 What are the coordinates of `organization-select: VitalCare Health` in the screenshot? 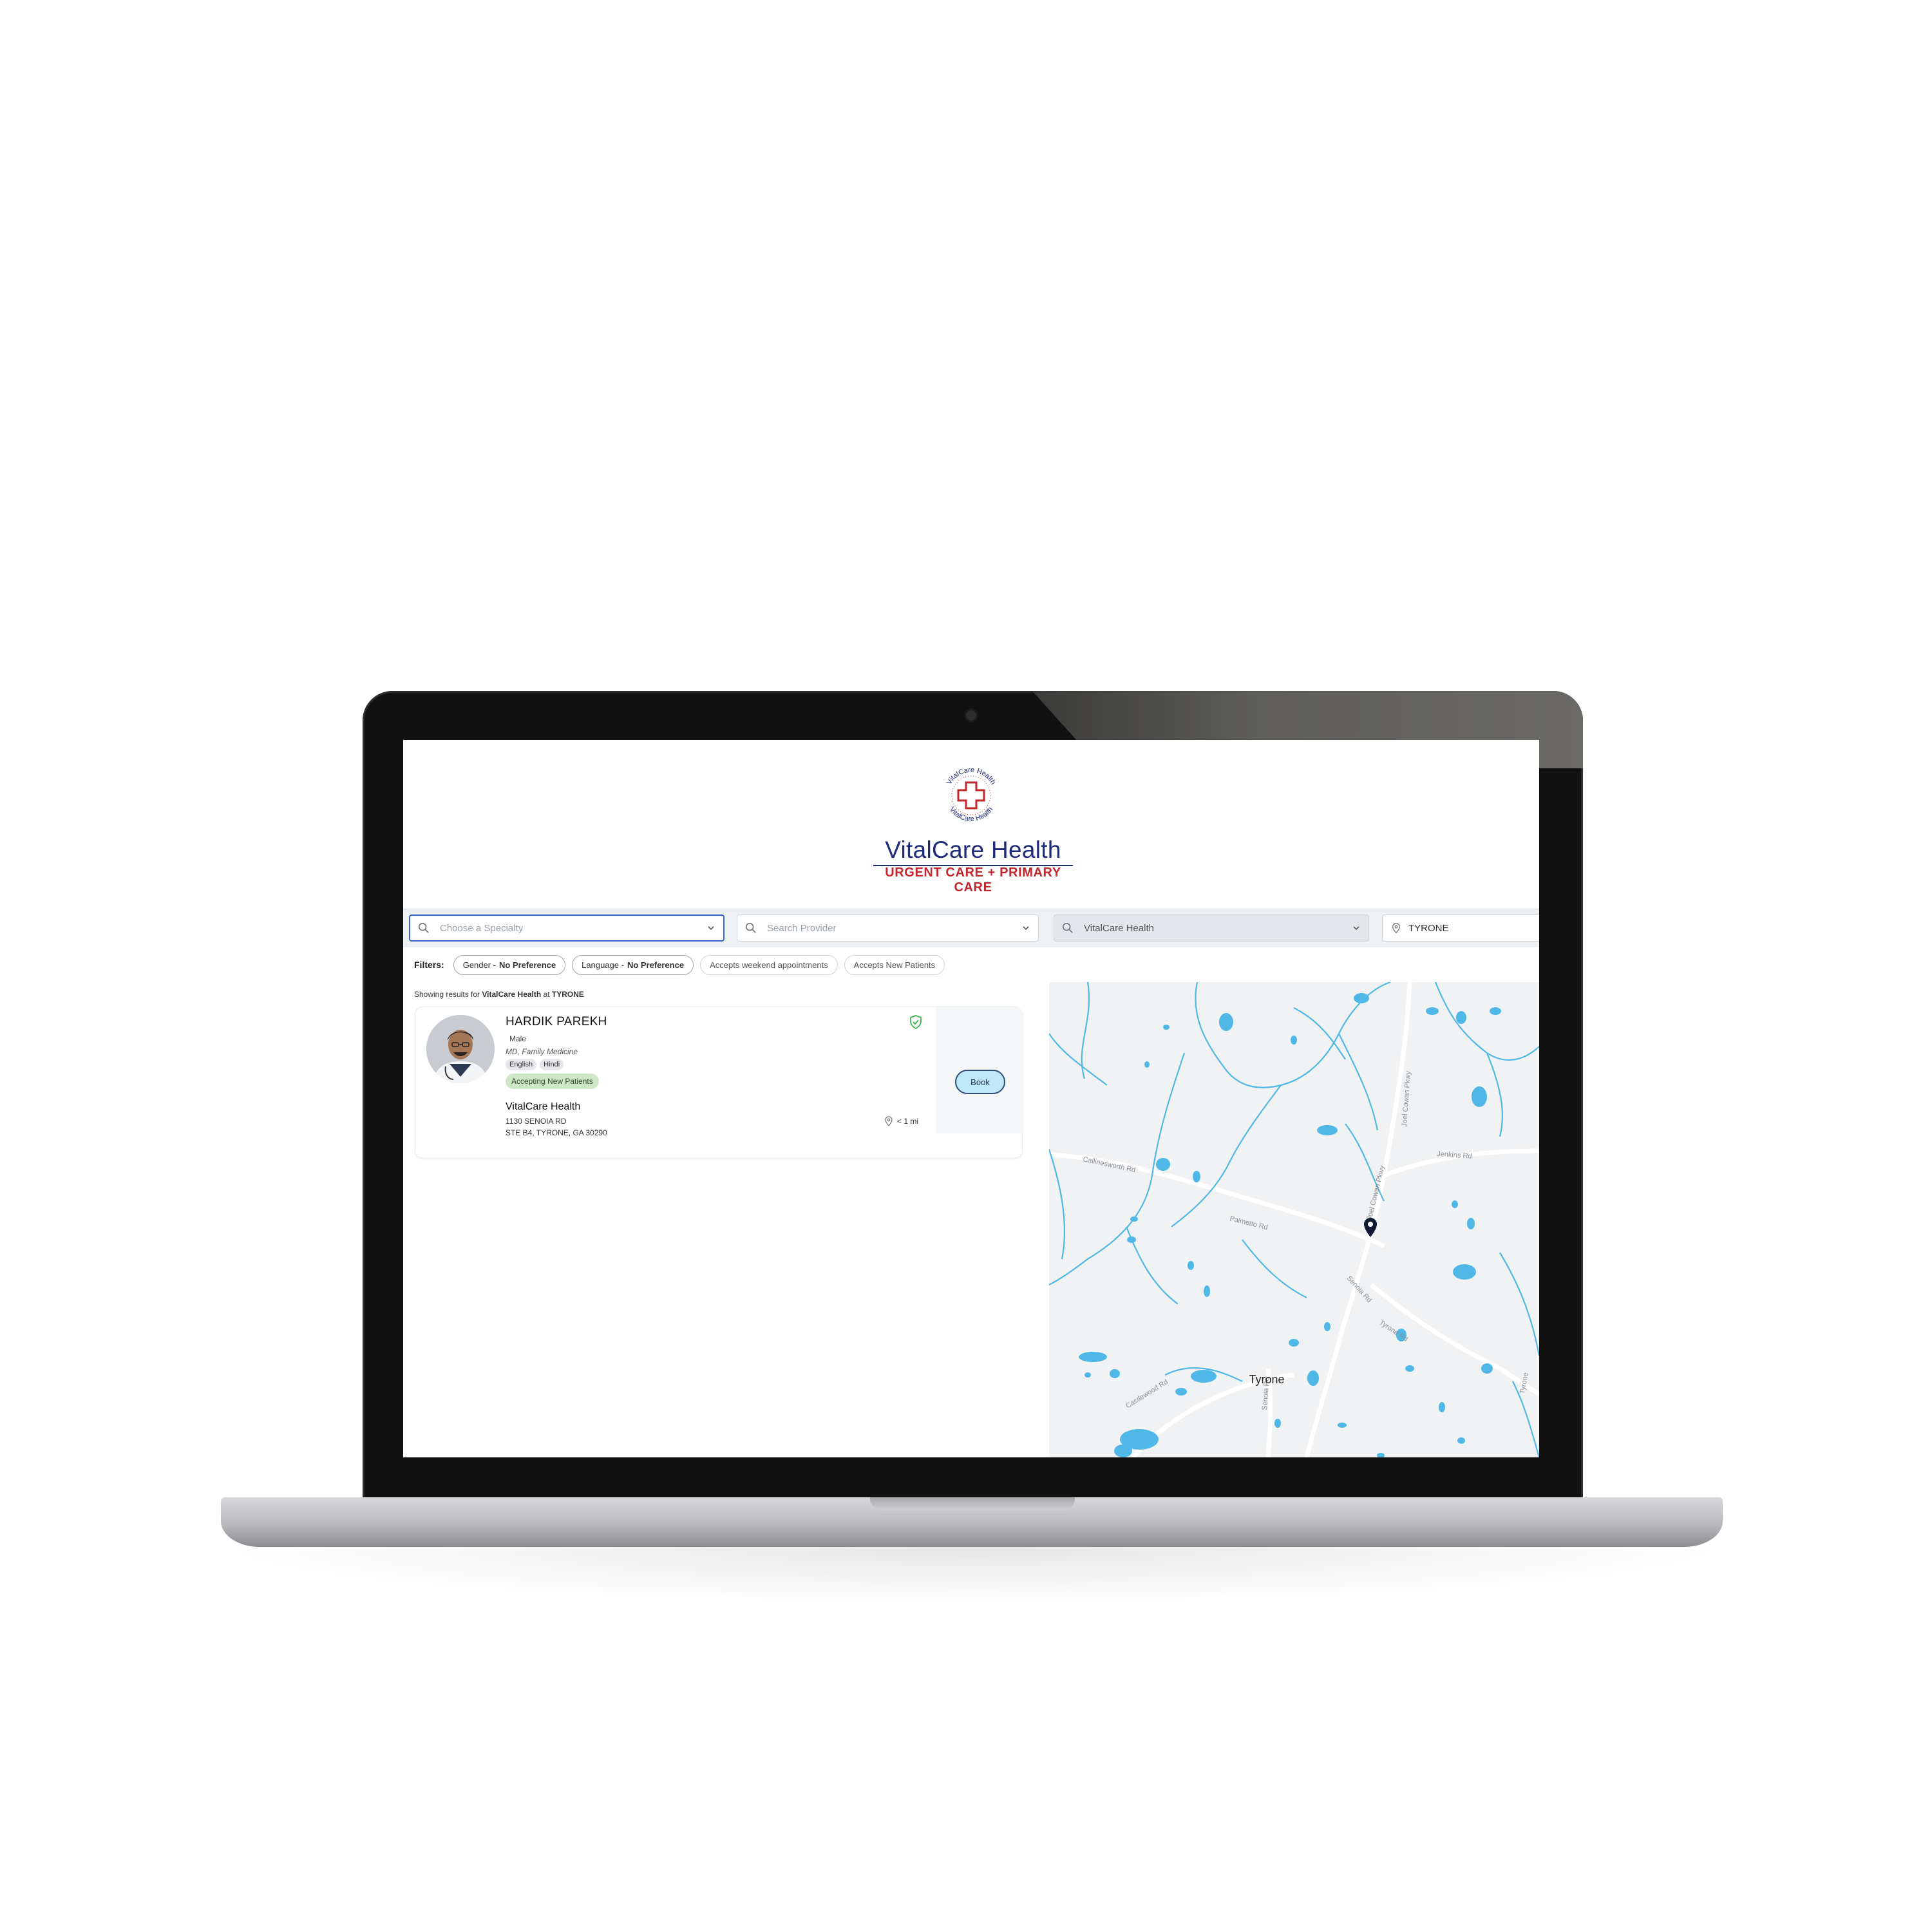 It's located at (1211, 928).